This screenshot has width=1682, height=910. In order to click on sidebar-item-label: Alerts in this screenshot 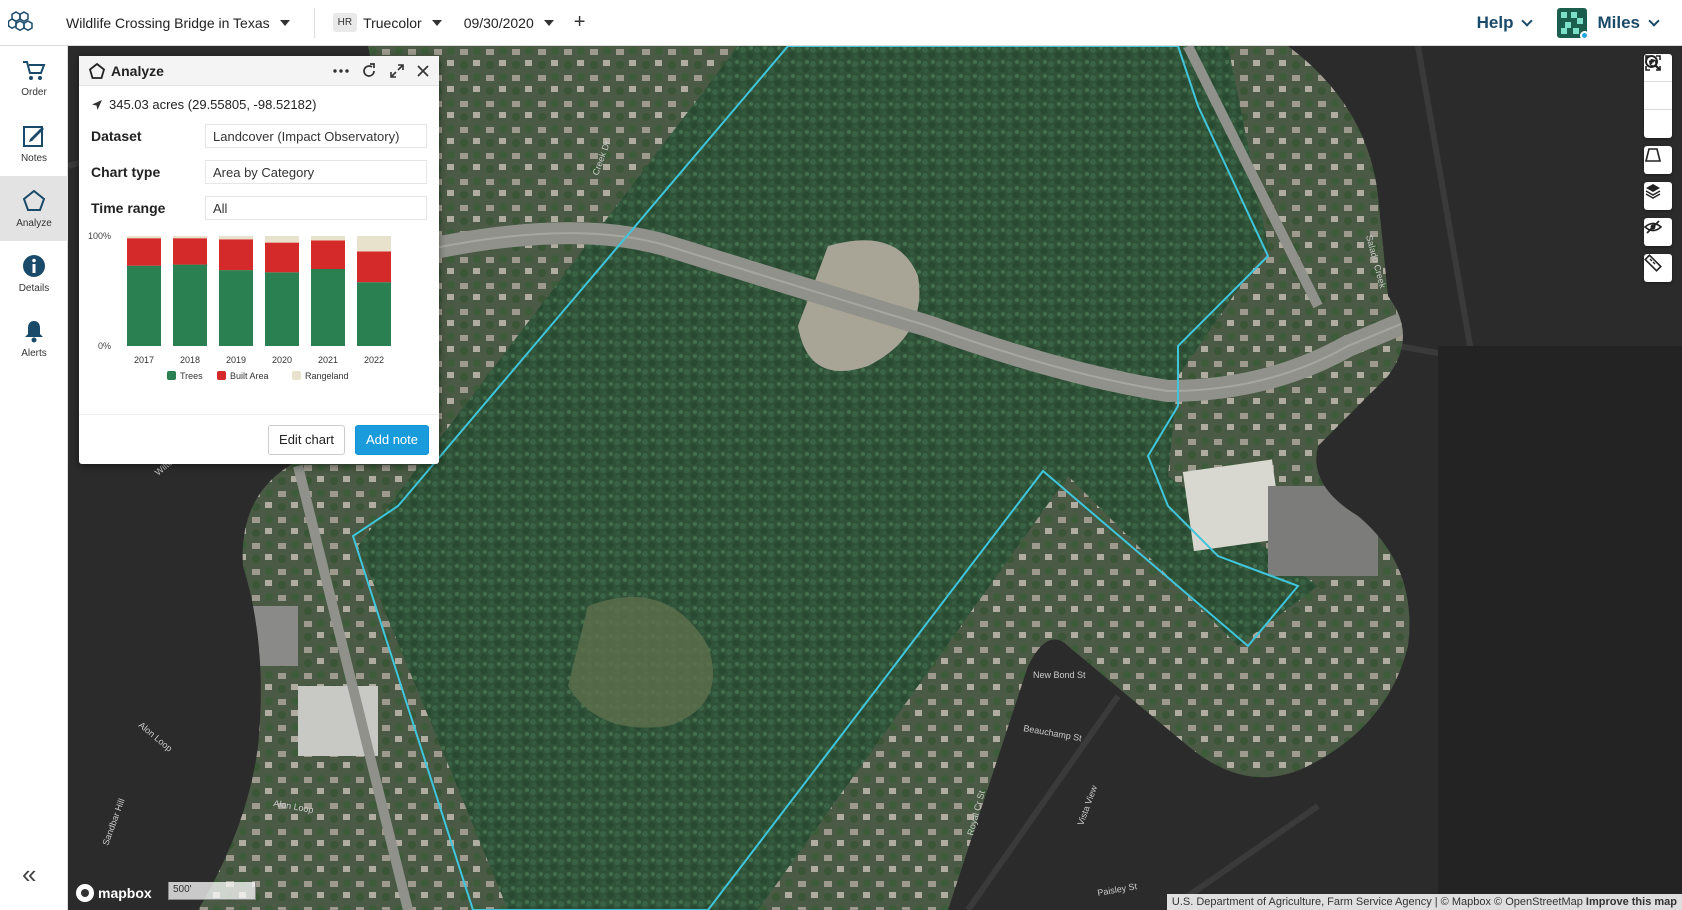, I will do `click(34, 353)`.